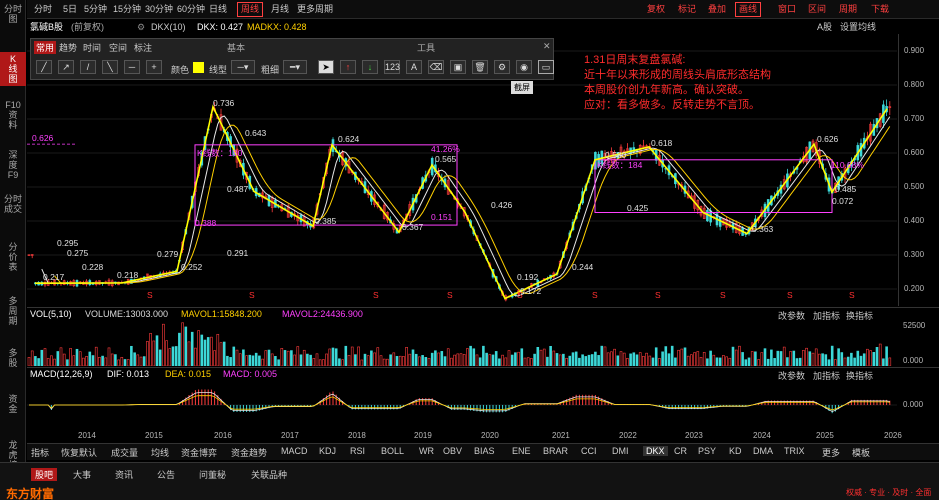 This screenshot has height=500, width=939. I want to click on sidebar-item-1: K 线 图, so click(13, 69).